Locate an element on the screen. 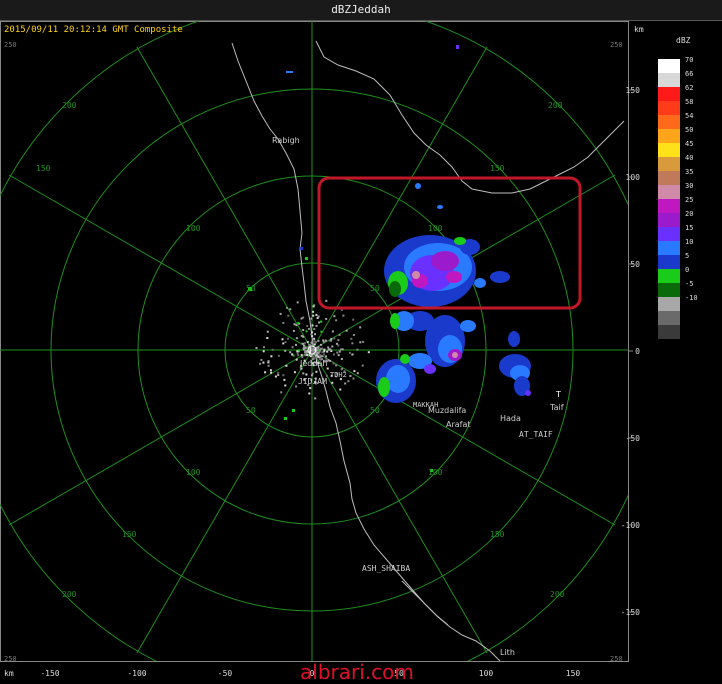  place-jeddah: Jeddah is located at coordinates (313, 363).